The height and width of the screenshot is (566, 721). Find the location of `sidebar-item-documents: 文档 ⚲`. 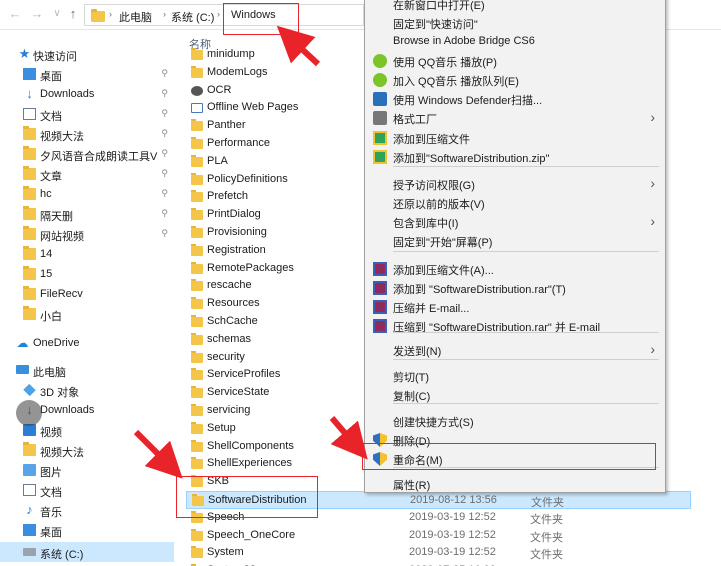

sidebar-item-documents: 文档 ⚲ is located at coordinates (87, 114).